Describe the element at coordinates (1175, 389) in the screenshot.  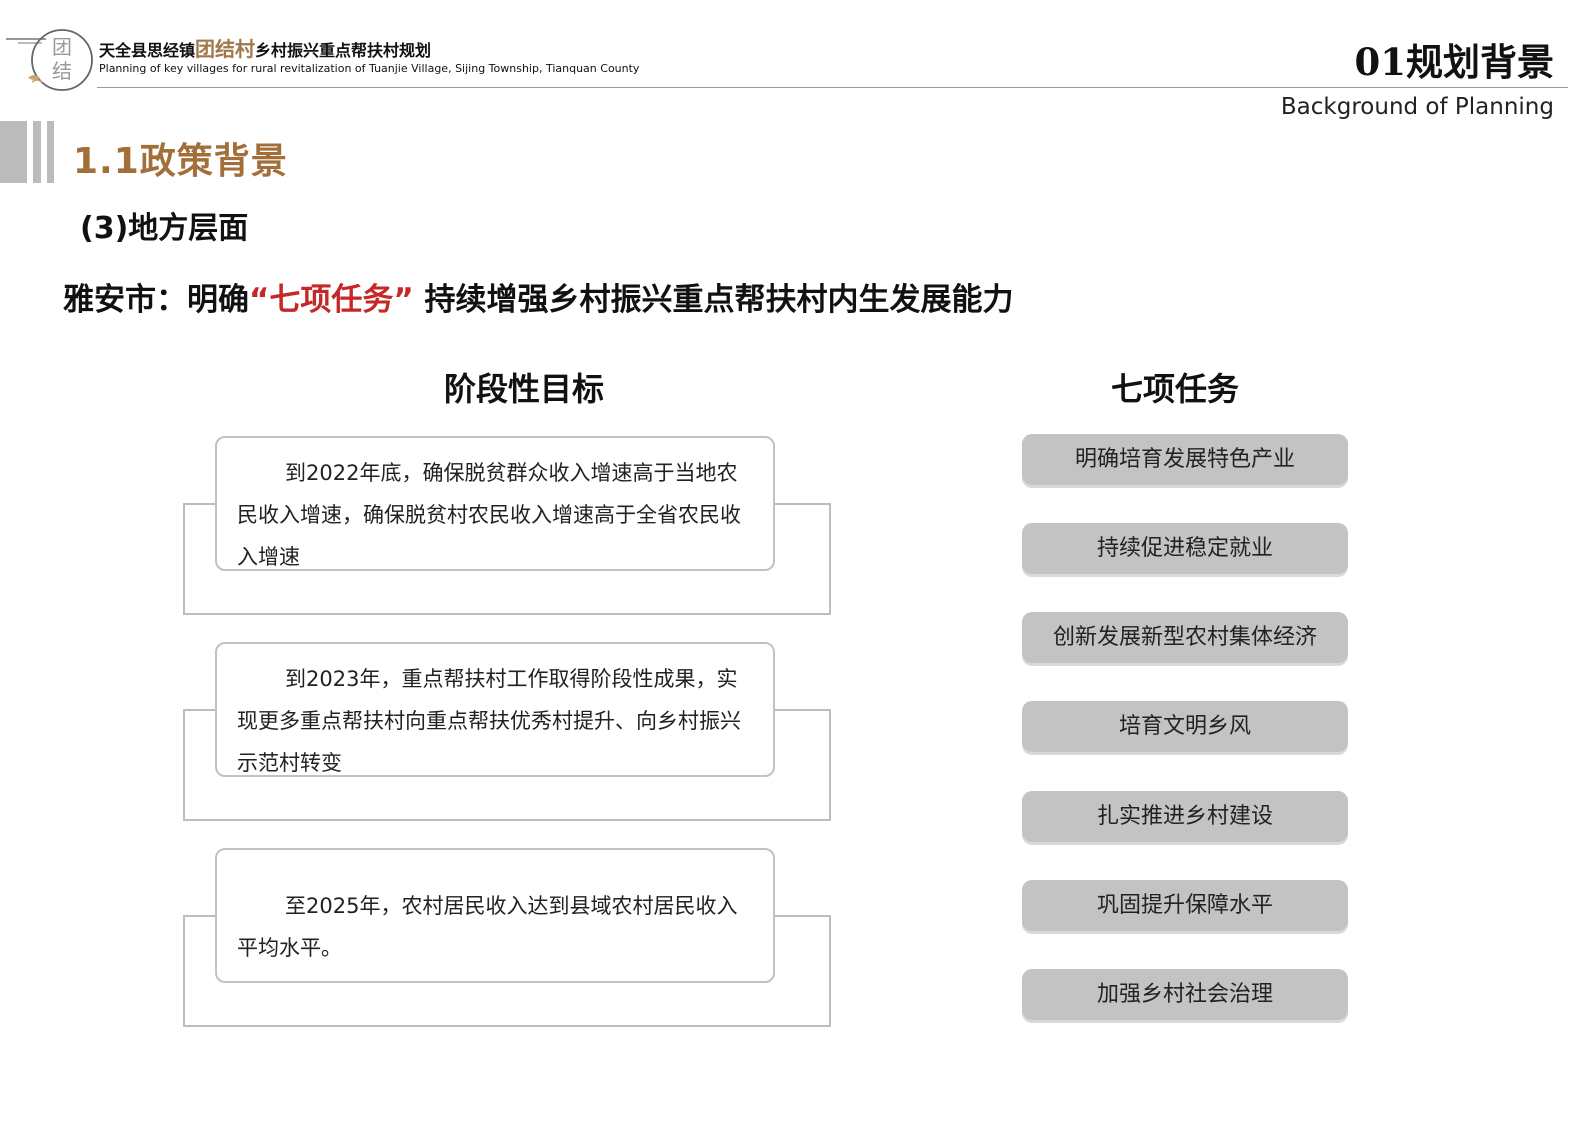
I see `tasks-title: 七项任务` at that location.